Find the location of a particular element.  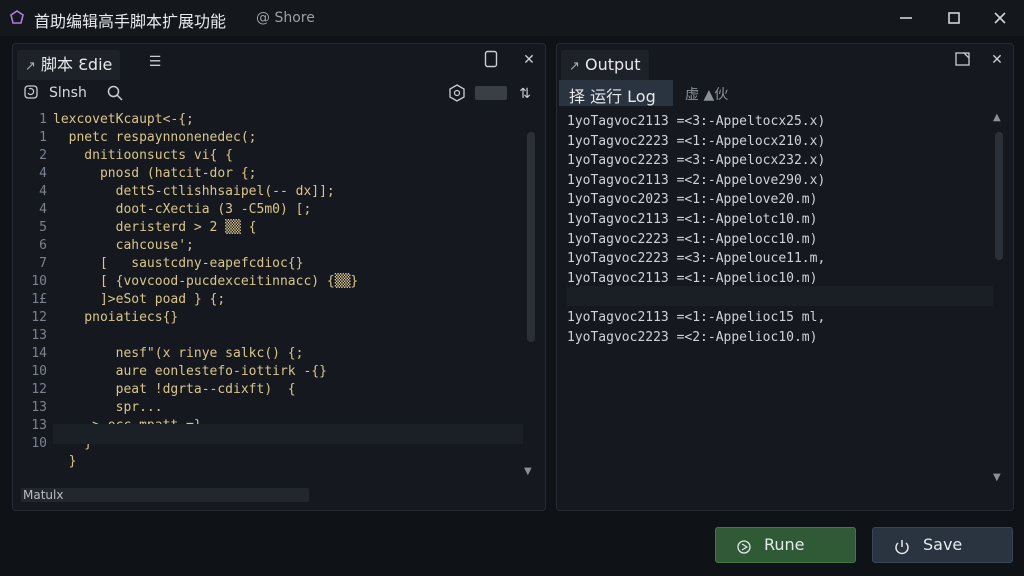

output-tab-icon: ↗ is located at coordinates (574, 66).